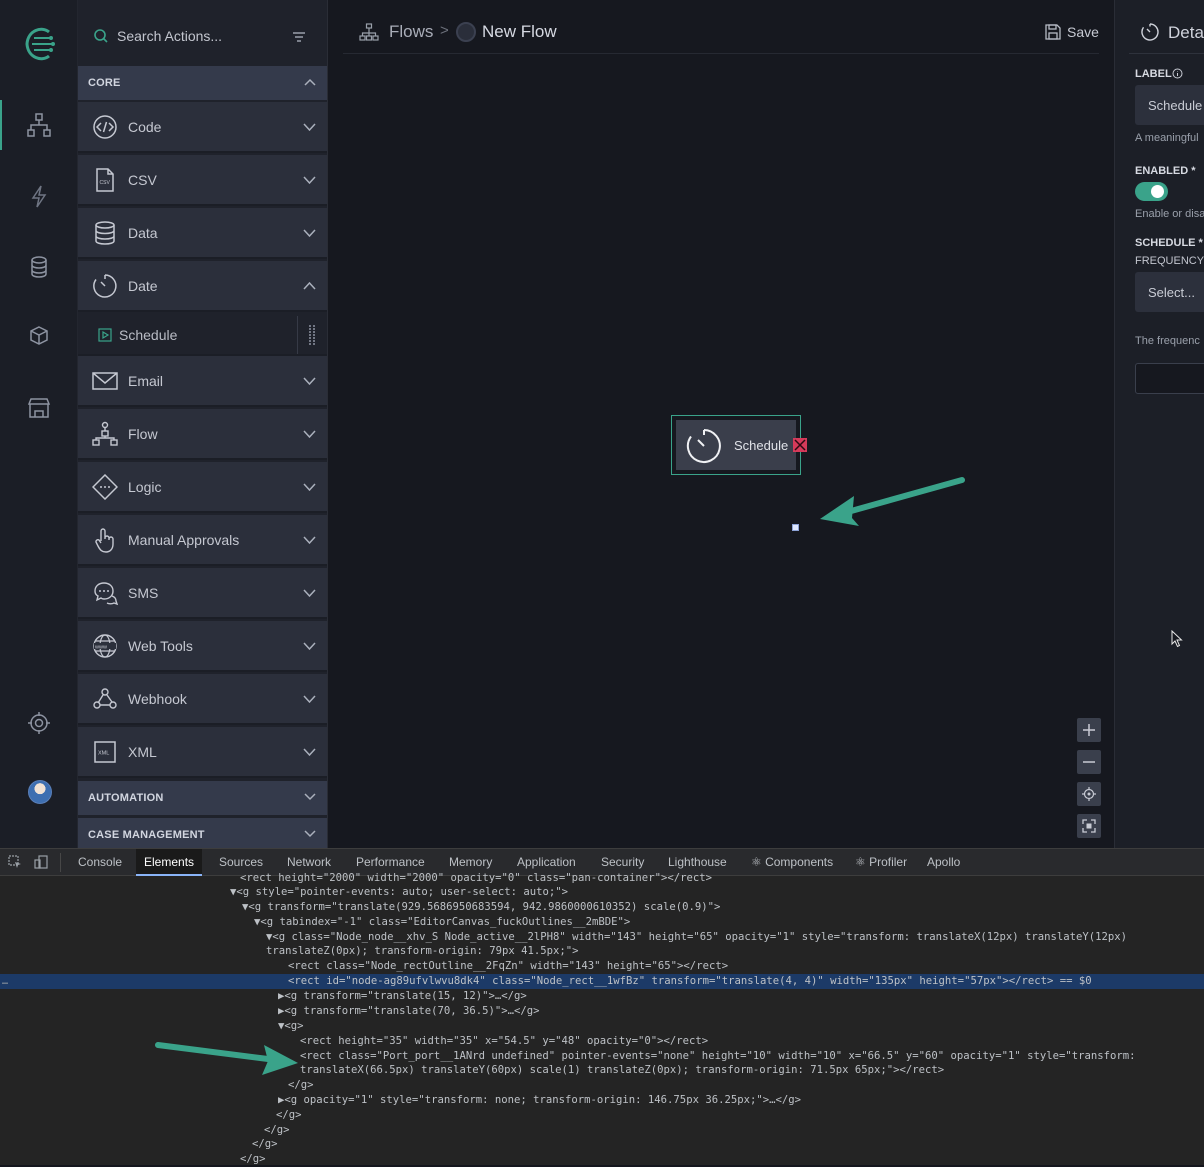 Image resolution: width=1204 pixels, height=1167 pixels. Describe the element at coordinates (39, 337) in the screenshot. I see `cubes-icon` at that location.